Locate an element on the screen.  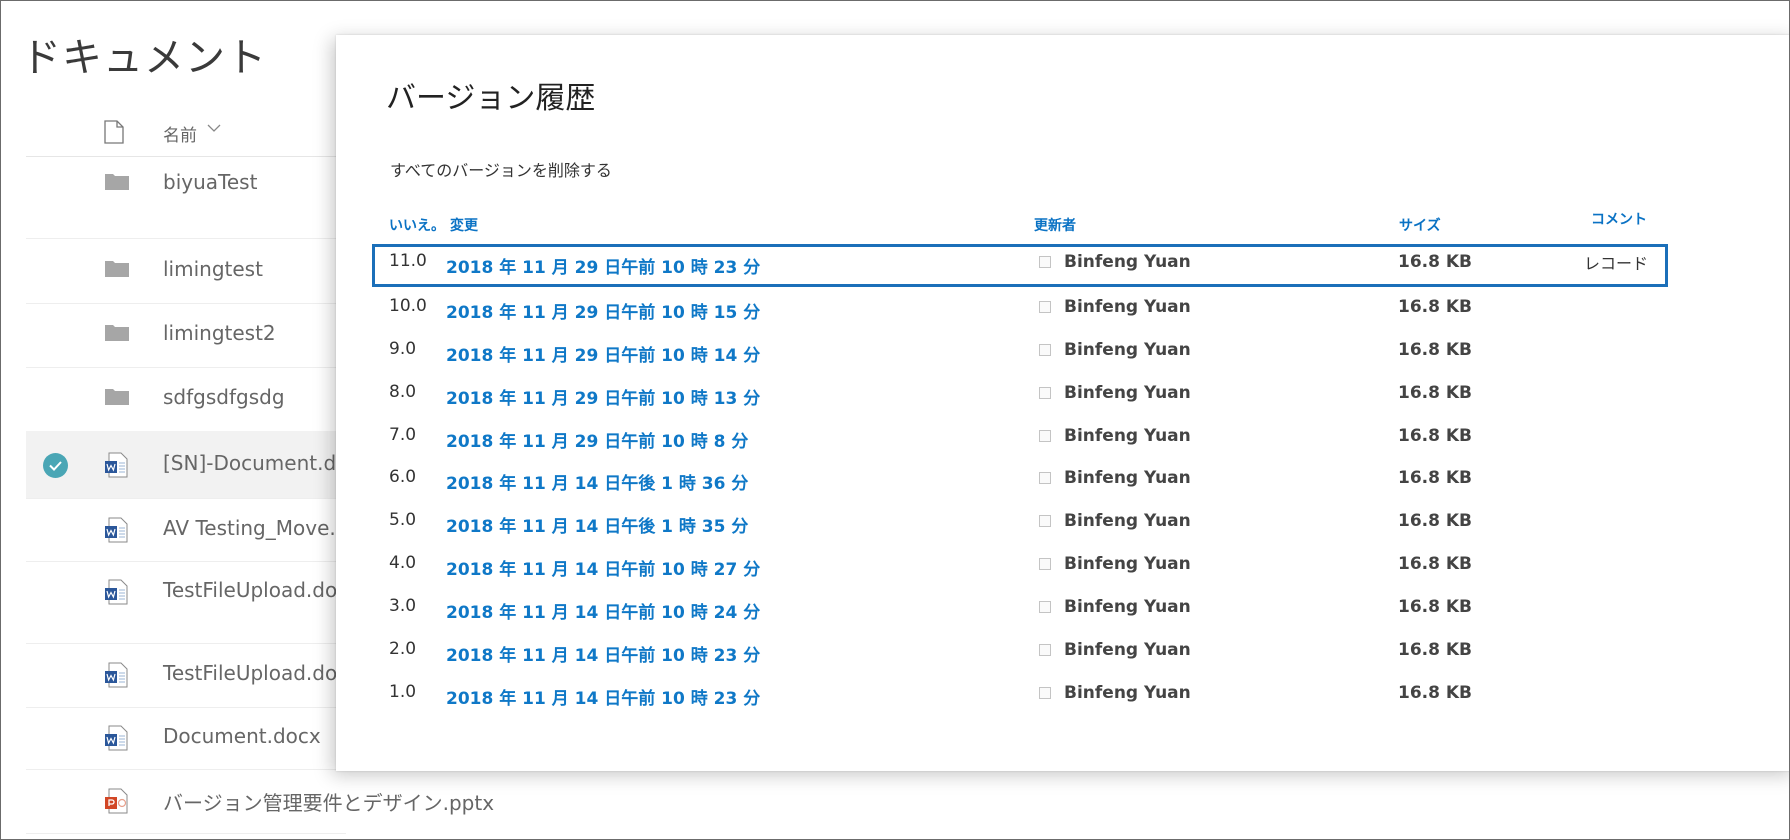
library-item: Document.docx is located at coordinates (186, 738).